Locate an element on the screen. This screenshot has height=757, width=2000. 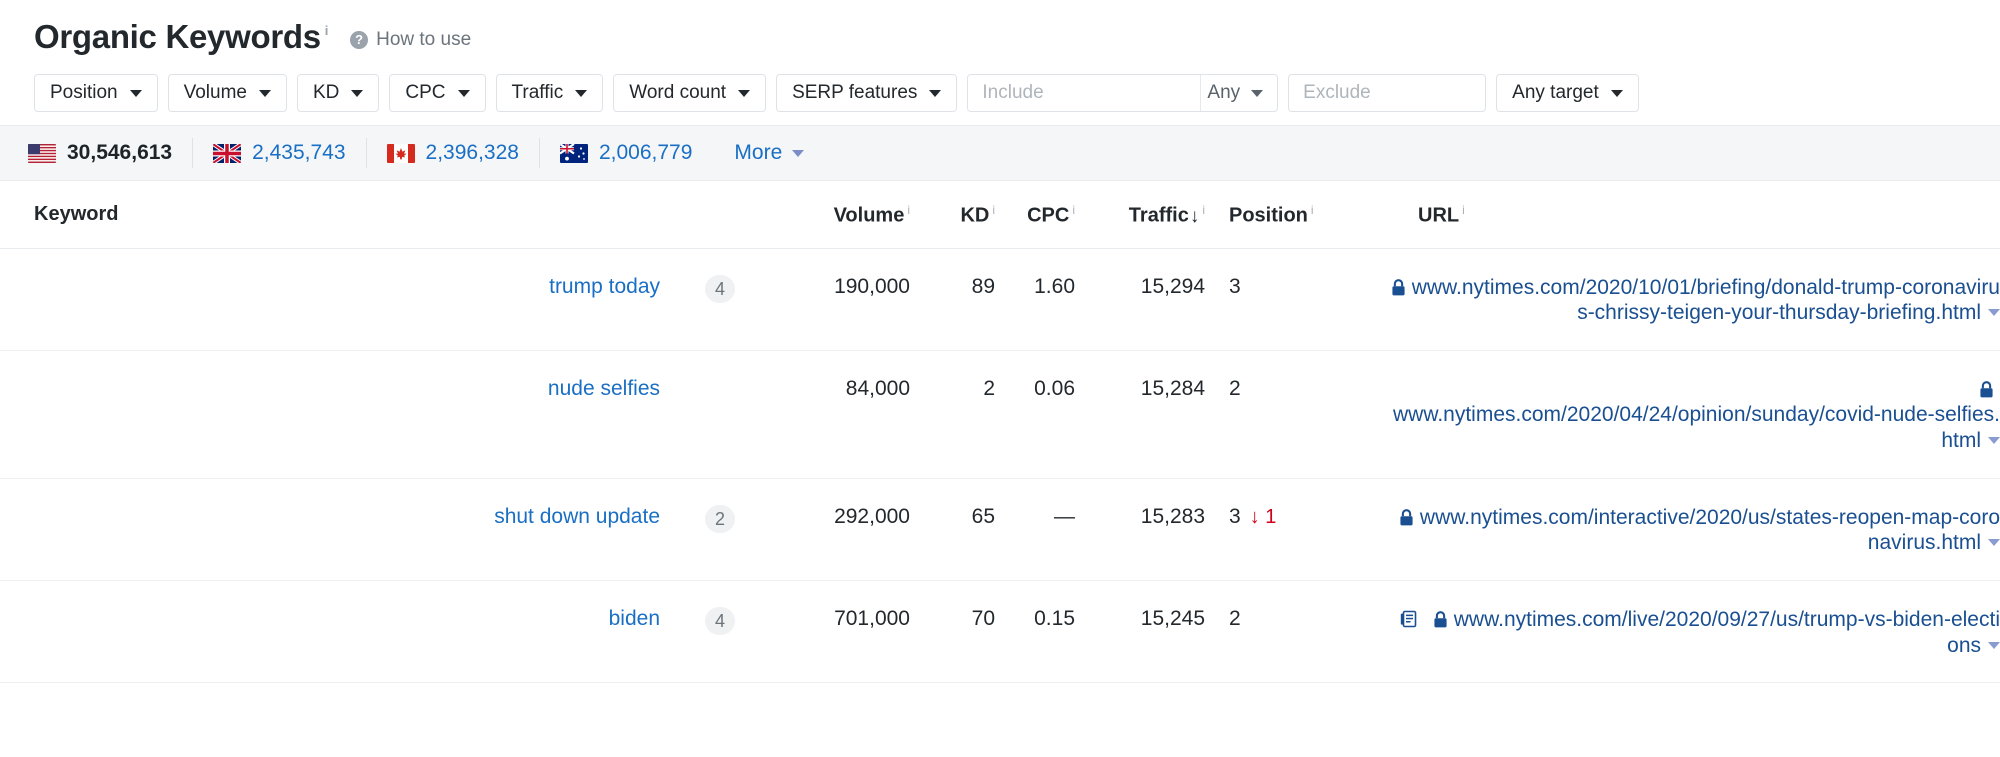
filter-cpc-label: CPC is located at coordinates (425, 92).